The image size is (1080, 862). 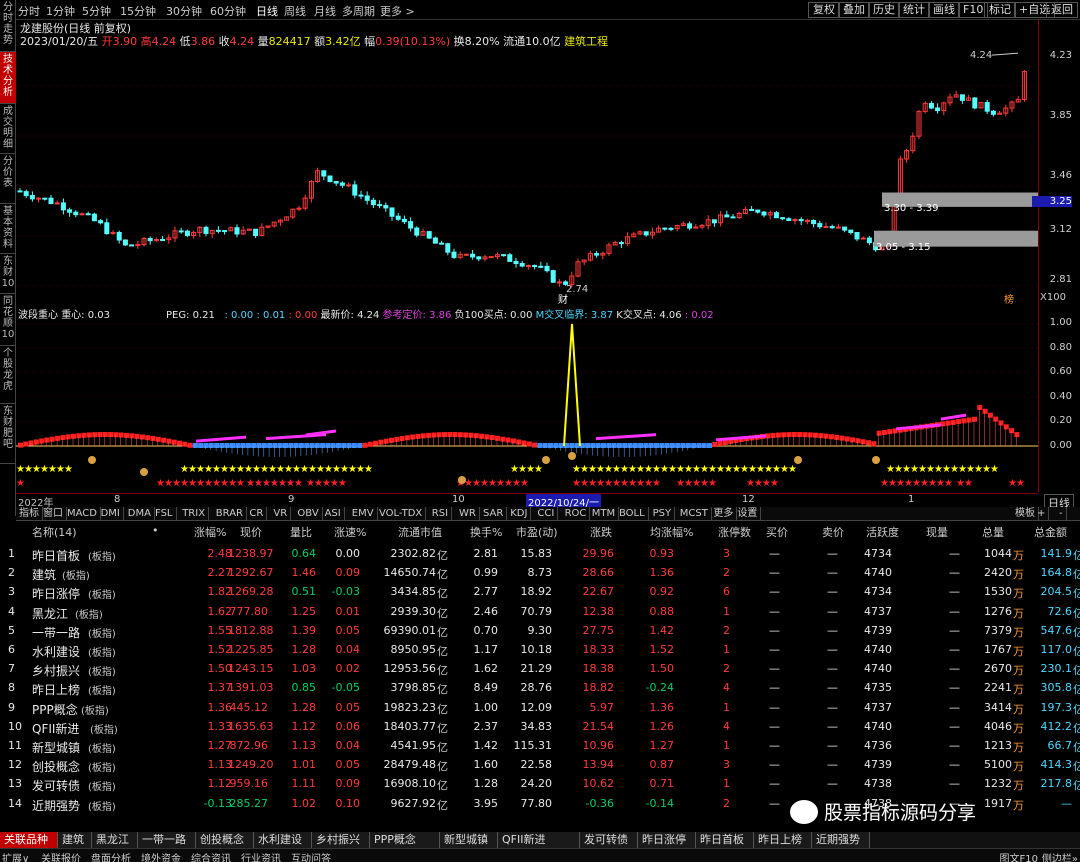 What do you see at coordinates (1019, 856) in the screenshot?
I see `f10-button: 图文F10` at bounding box center [1019, 856].